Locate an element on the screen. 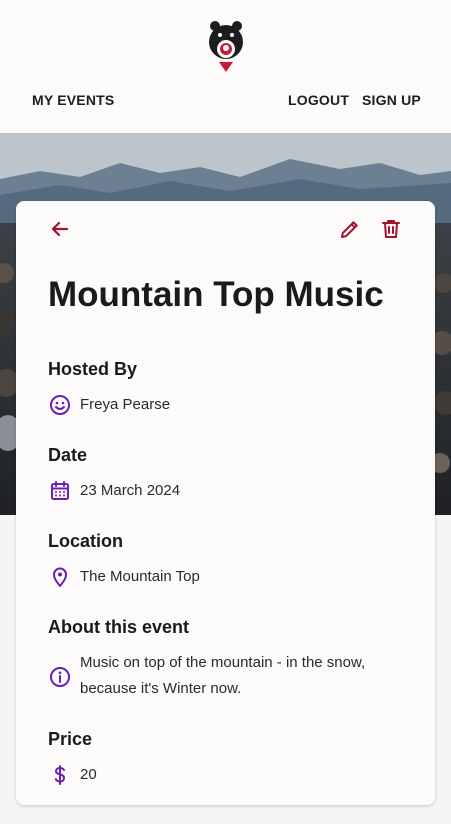 Image resolution: width=451 pixels, height=824 pixels. event-location: The Mountain Top is located at coordinates (140, 576).